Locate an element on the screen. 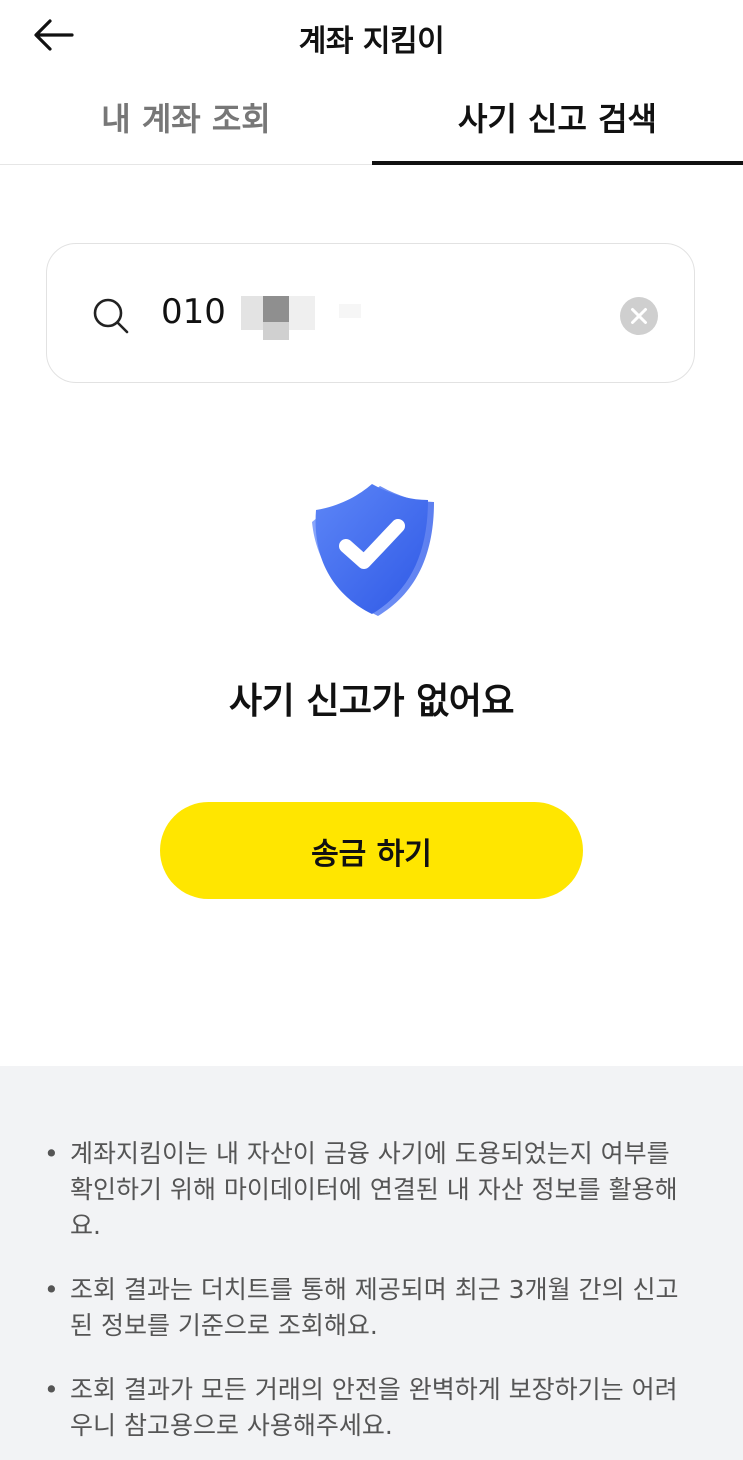 The image size is (743, 1460). send-money-button: 송금 하기 is located at coordinates (371, 850).